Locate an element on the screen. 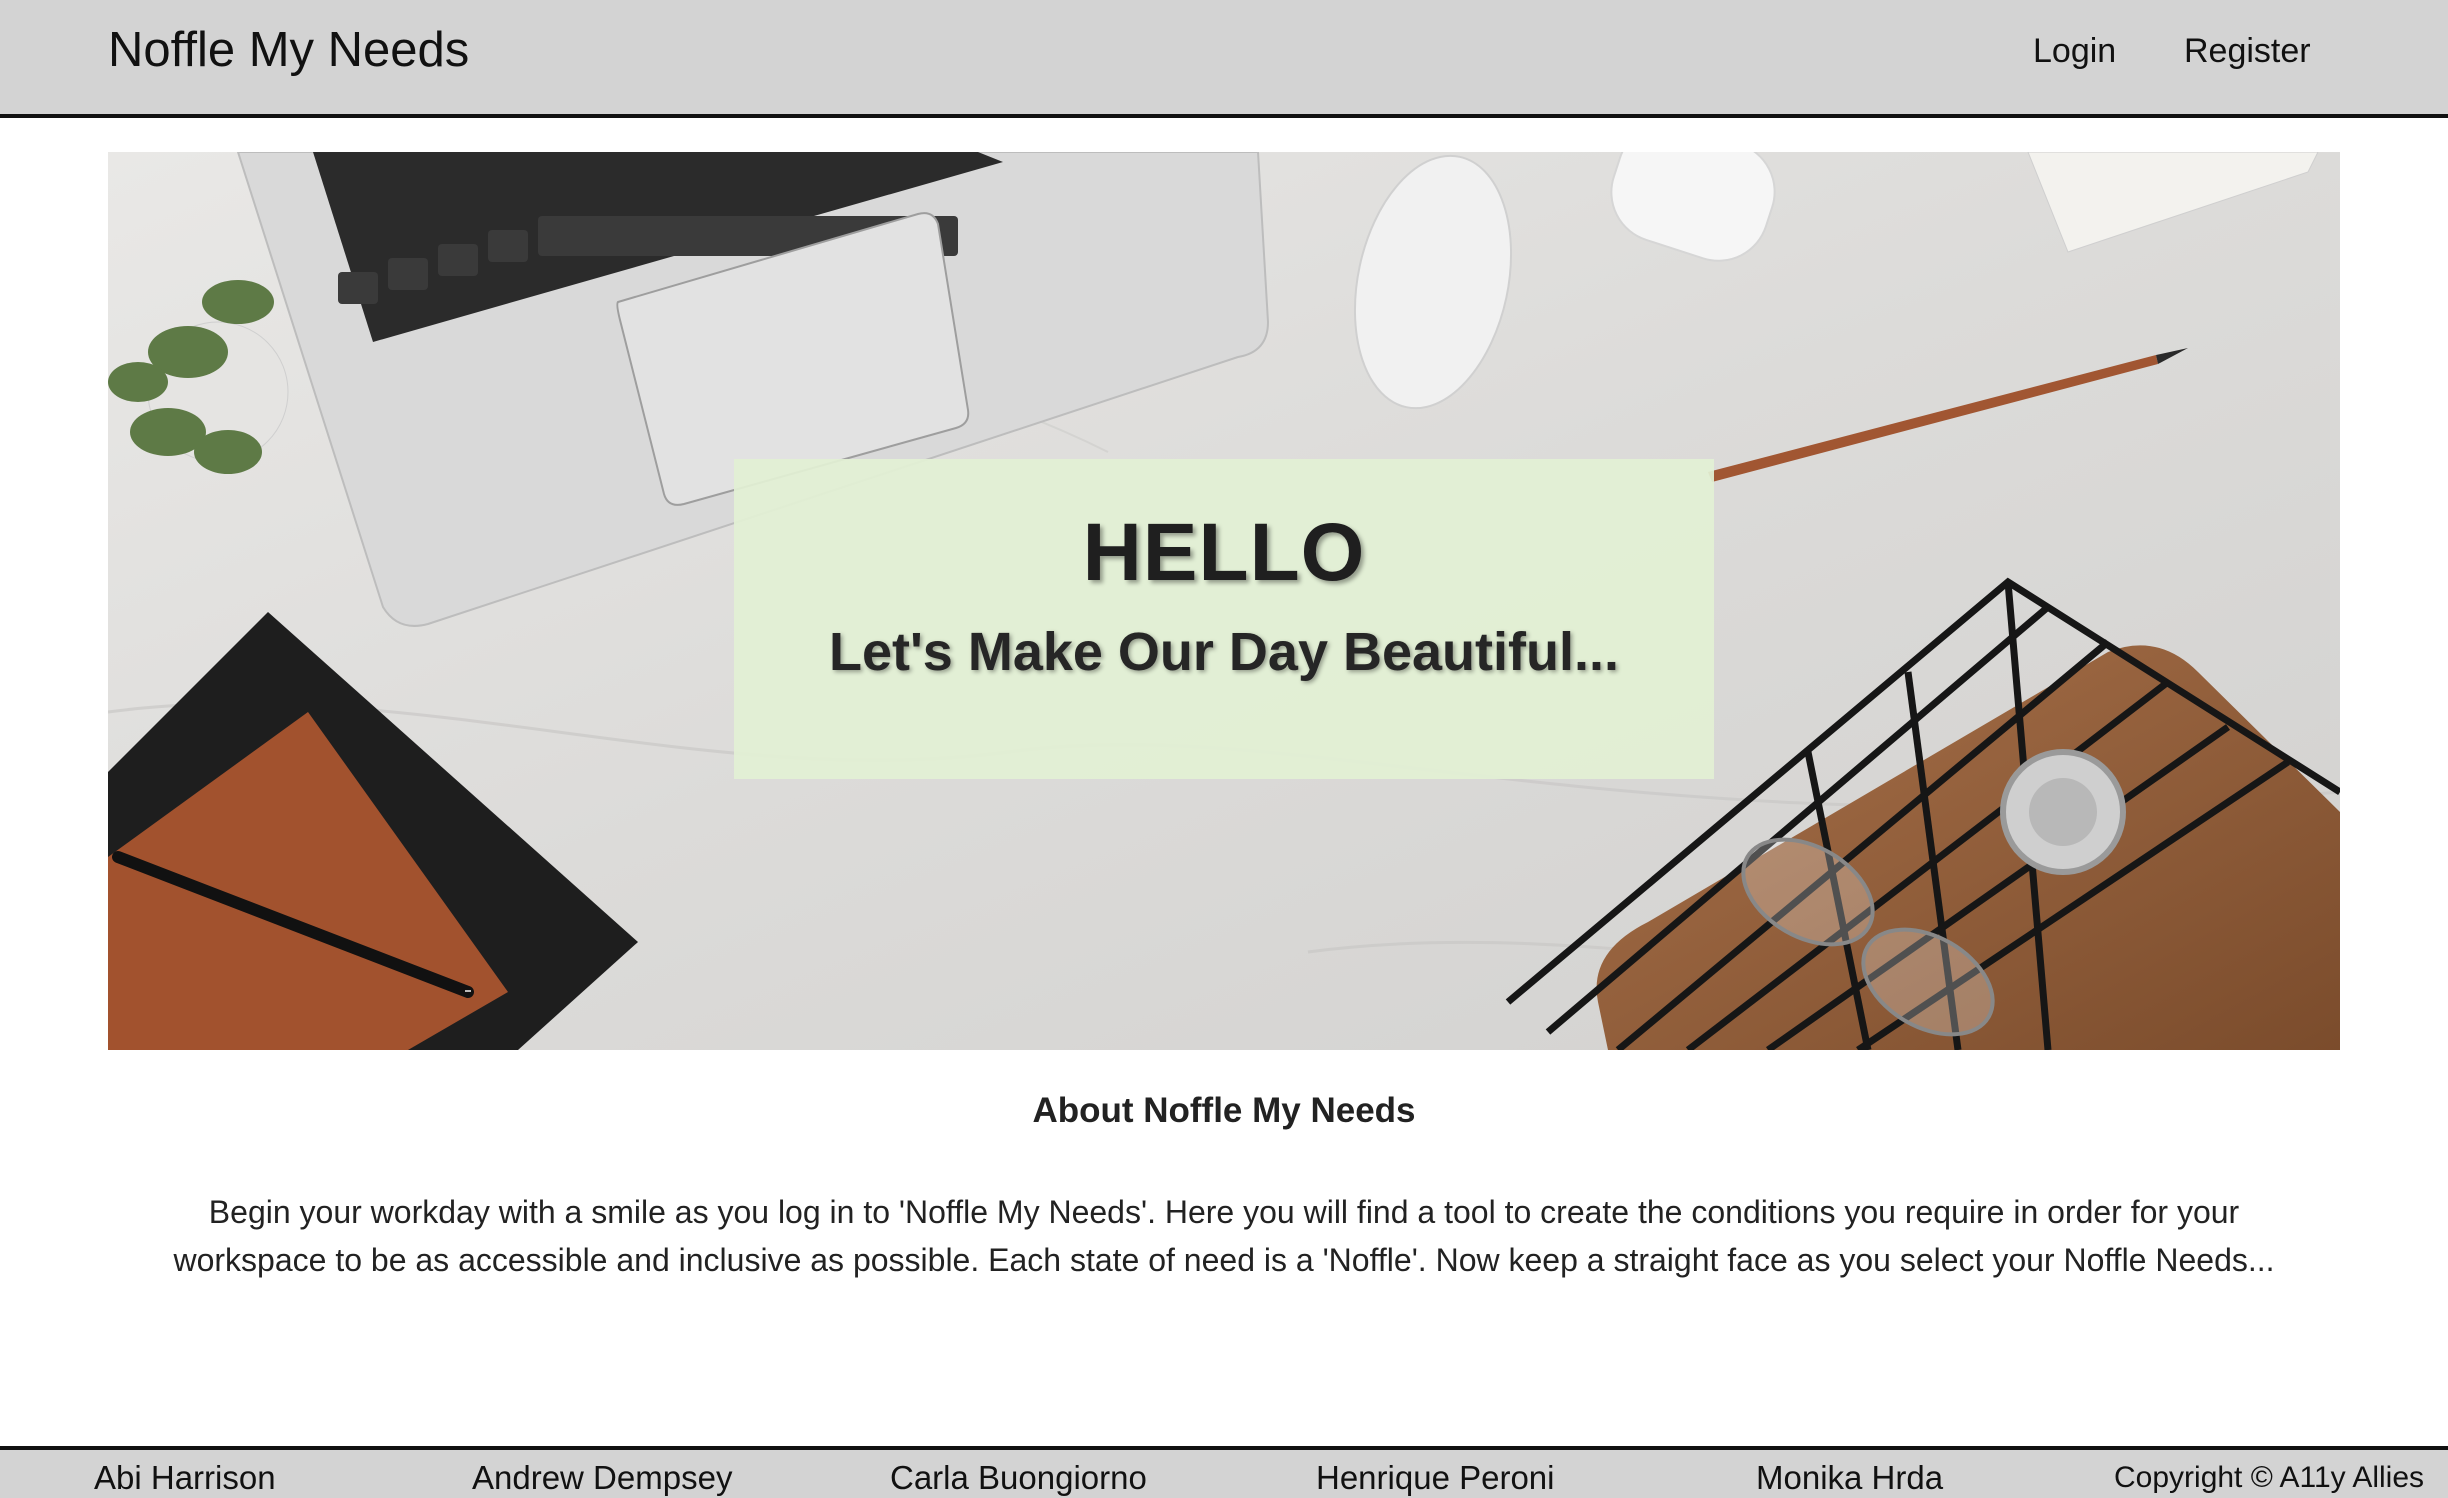 This screenshot has height=1498, width=2448. footer-copyright: Copyright © A11y Allies is located at coordinates (2269, 1477).